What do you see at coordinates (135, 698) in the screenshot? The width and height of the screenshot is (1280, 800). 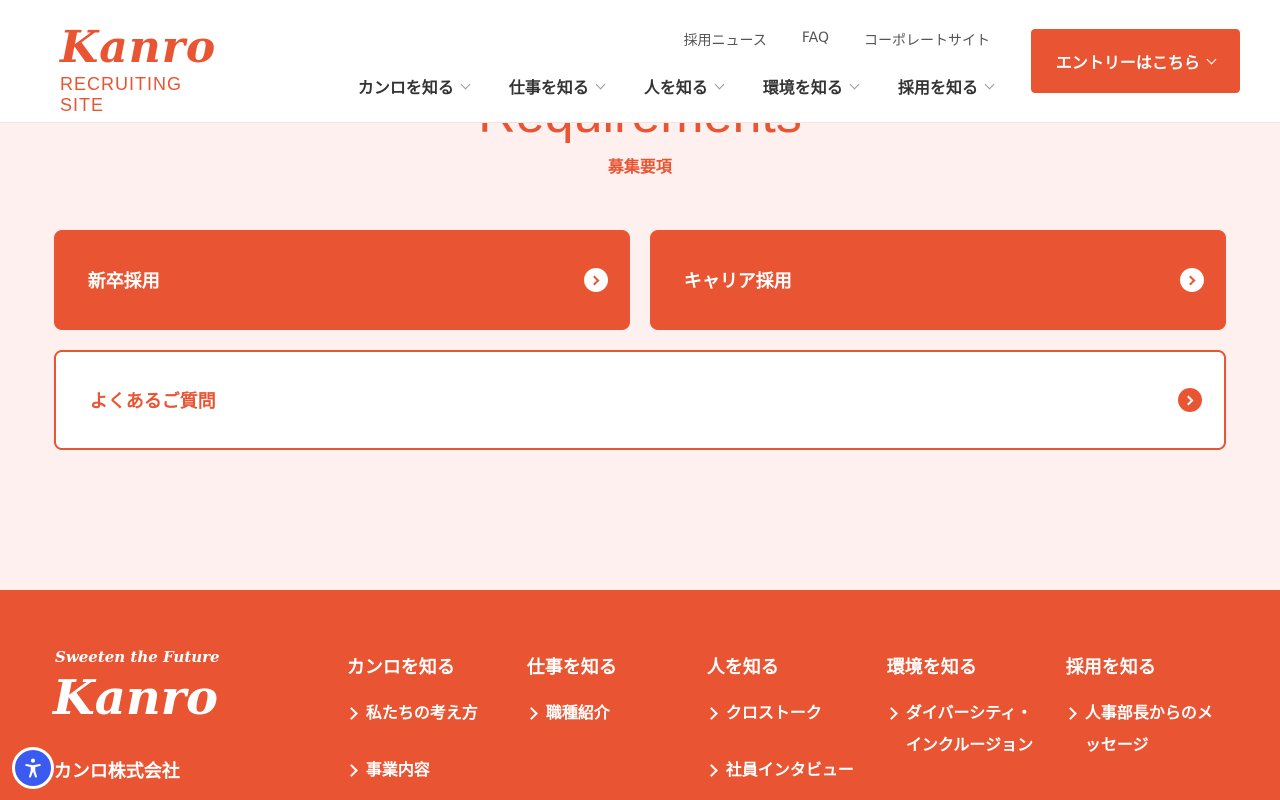 I see `footer-logo: Kanro` at bounding box center [135, 698].